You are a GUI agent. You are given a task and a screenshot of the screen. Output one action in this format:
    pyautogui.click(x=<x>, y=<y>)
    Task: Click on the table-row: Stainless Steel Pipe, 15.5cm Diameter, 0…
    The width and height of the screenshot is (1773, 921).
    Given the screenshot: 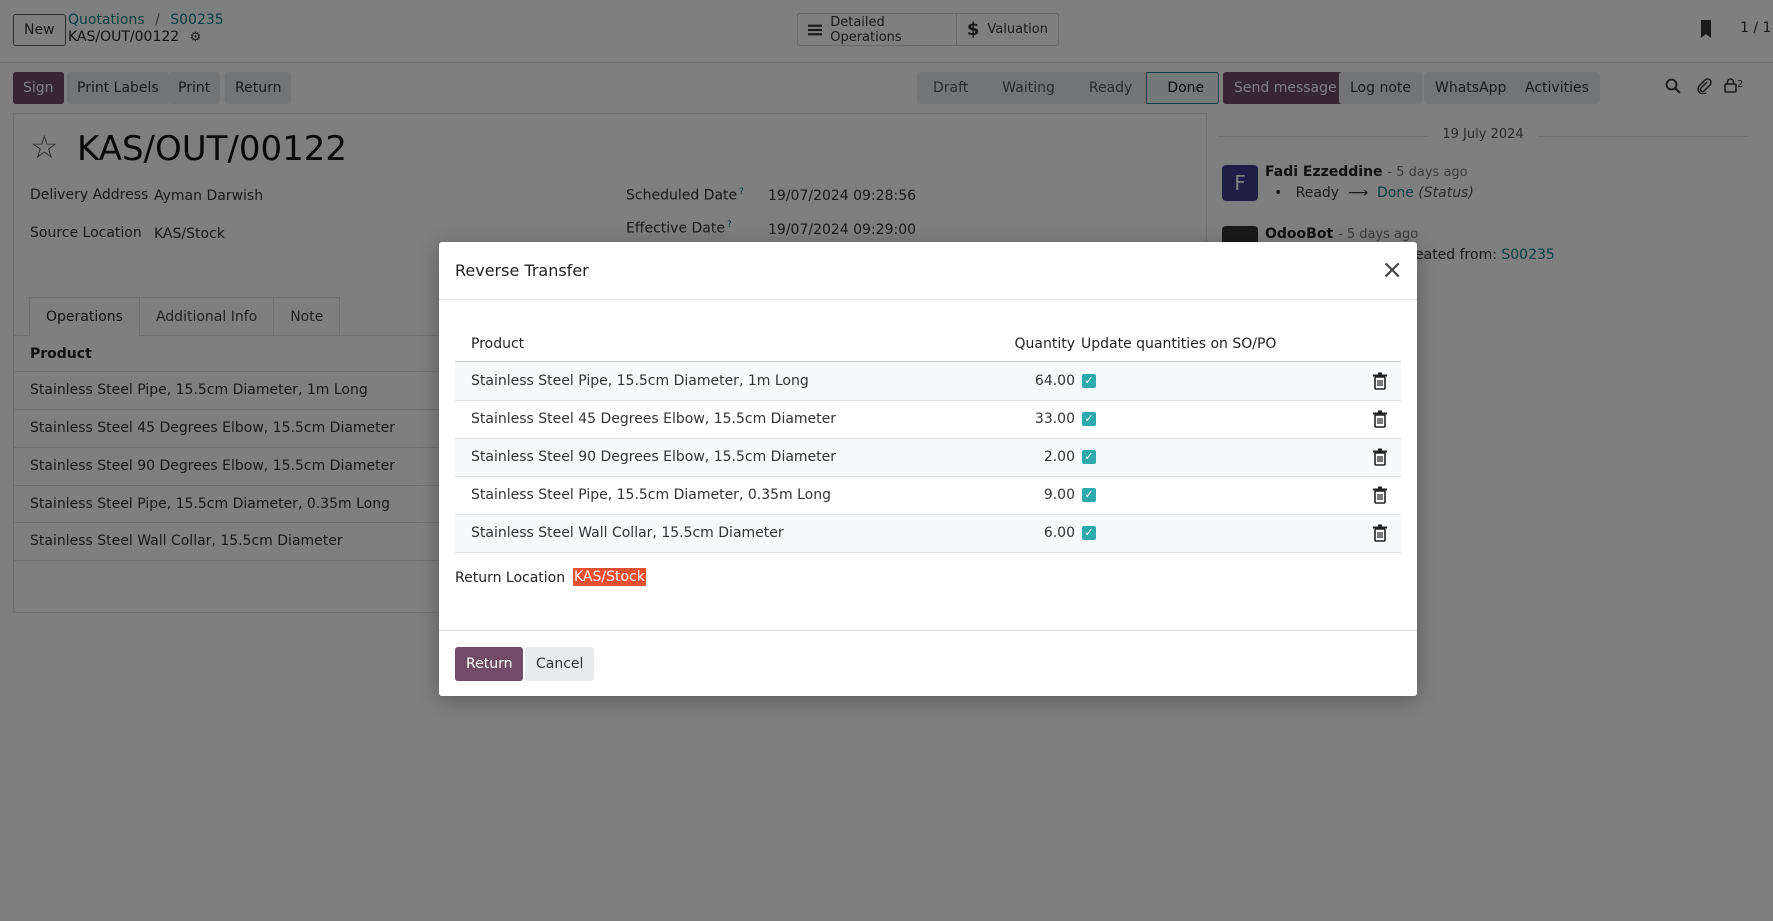 What is the action you would take?
    pyautogui.click(x=928, y=496)
    